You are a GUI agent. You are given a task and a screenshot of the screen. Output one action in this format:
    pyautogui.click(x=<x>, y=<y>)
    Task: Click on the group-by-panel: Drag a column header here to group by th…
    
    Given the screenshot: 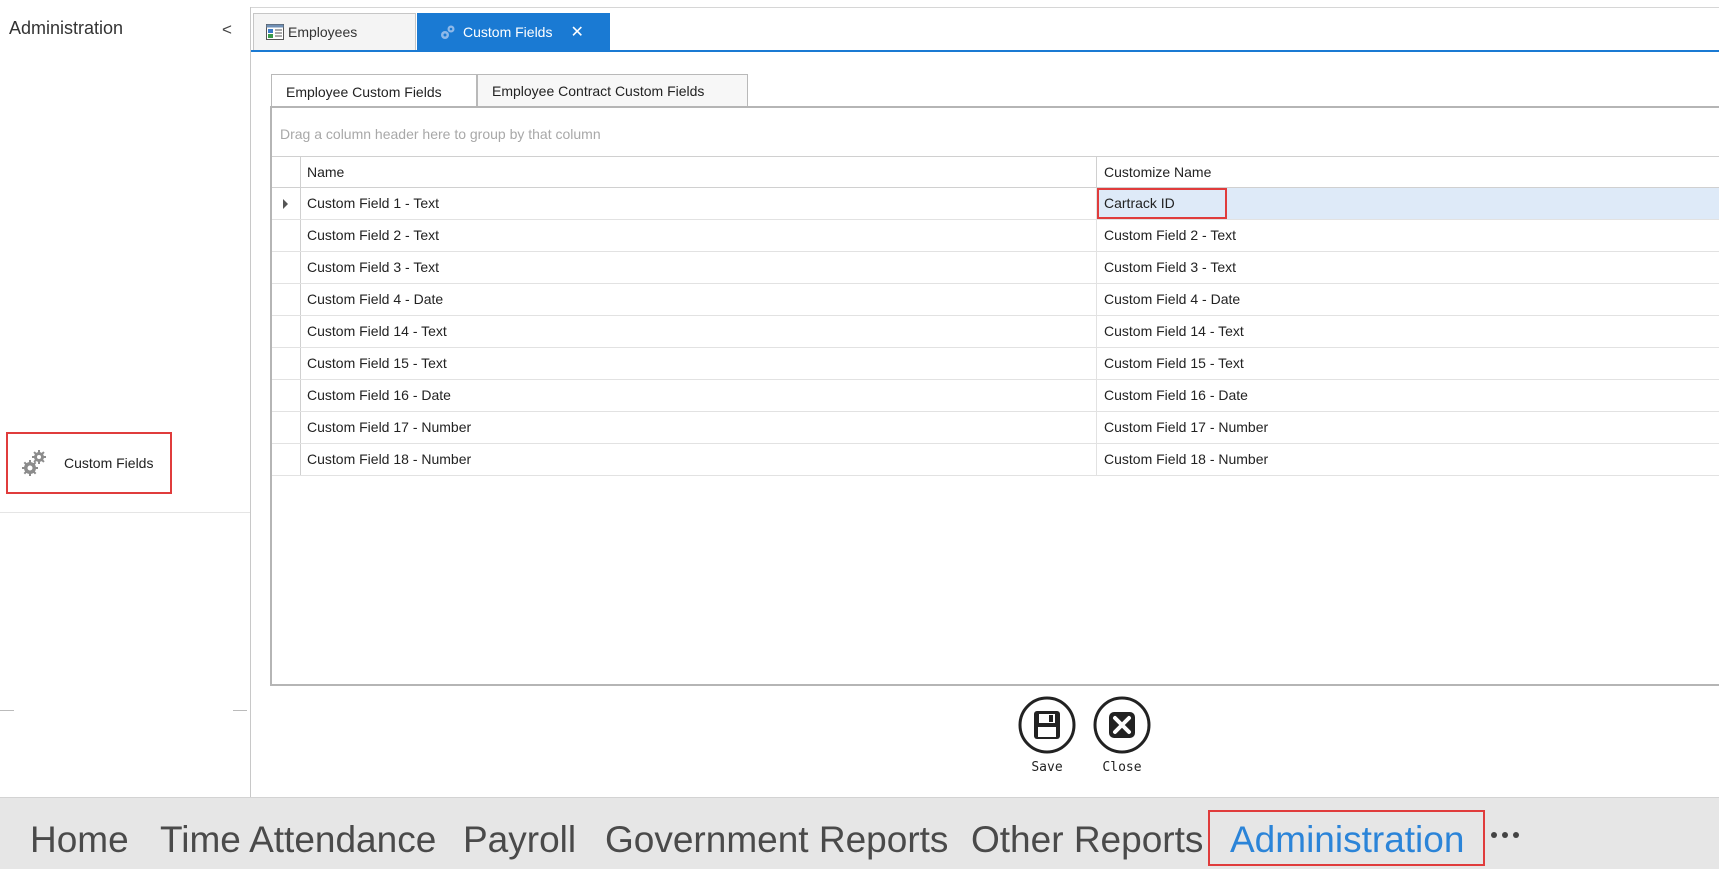 What is the action you would take?
    pyautogui.click(x=995, y=132)
    